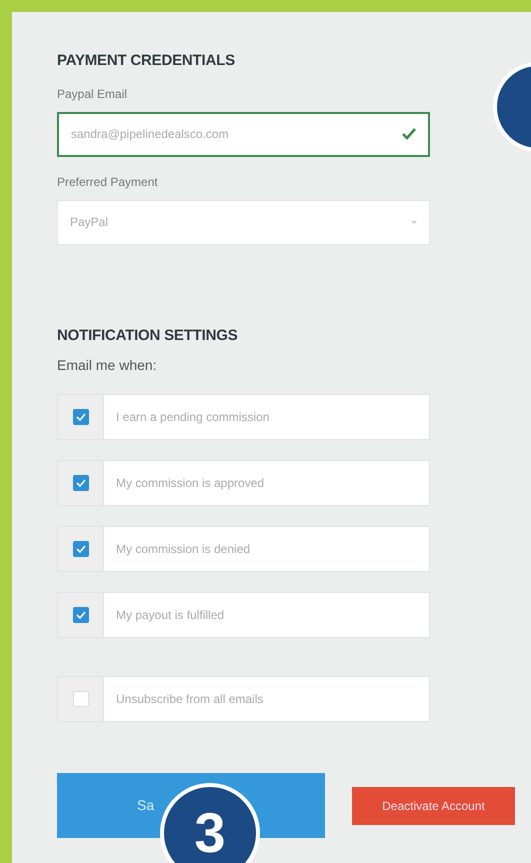  I want to click on option-label: I earn a pending commission, so click(266, 417).